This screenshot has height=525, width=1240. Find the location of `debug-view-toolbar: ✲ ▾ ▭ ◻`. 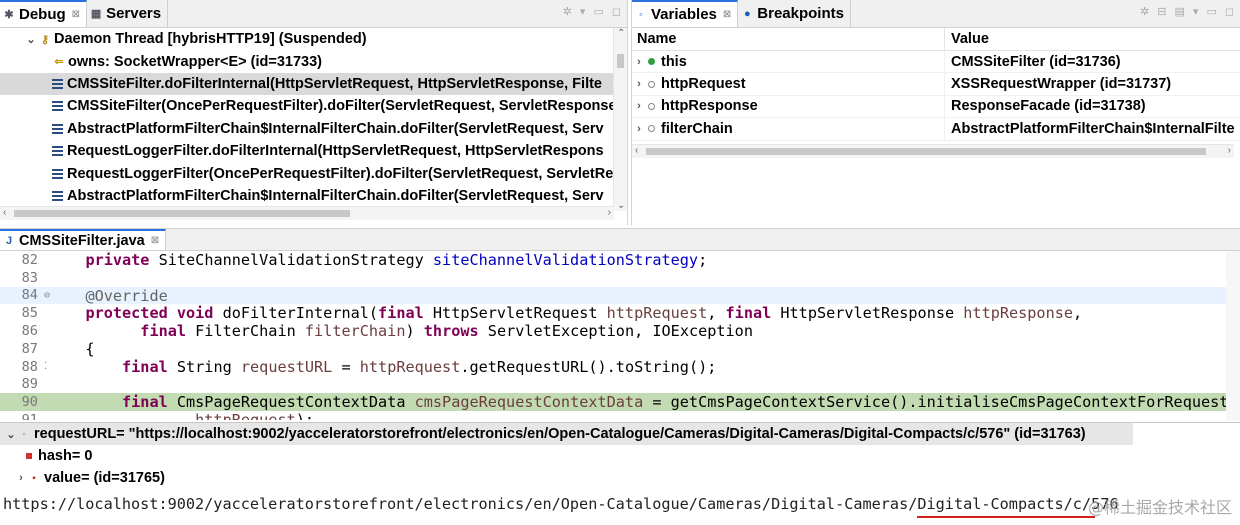

debug-view-toolbar: ✲ ▾ ▭ ◻ is located at coordinates (592, 11).